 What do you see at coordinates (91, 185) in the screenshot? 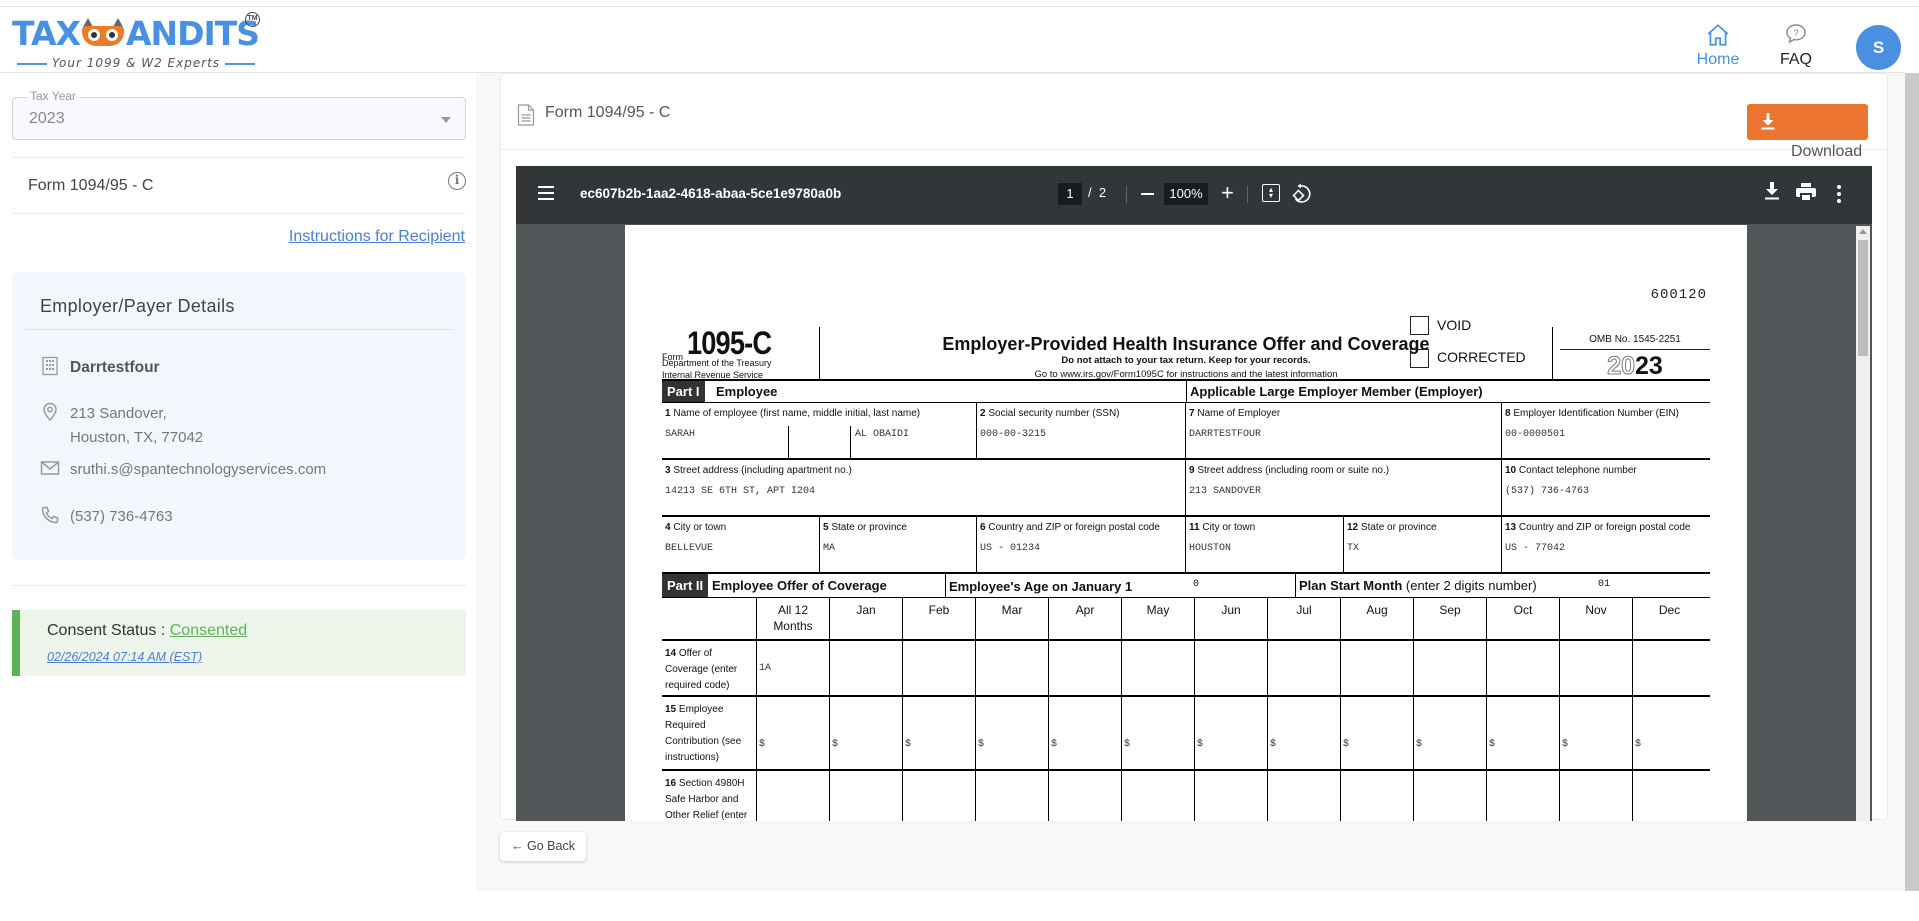
I see `form-name: Form 1094/95 - C` at bounding box center [91, 185].